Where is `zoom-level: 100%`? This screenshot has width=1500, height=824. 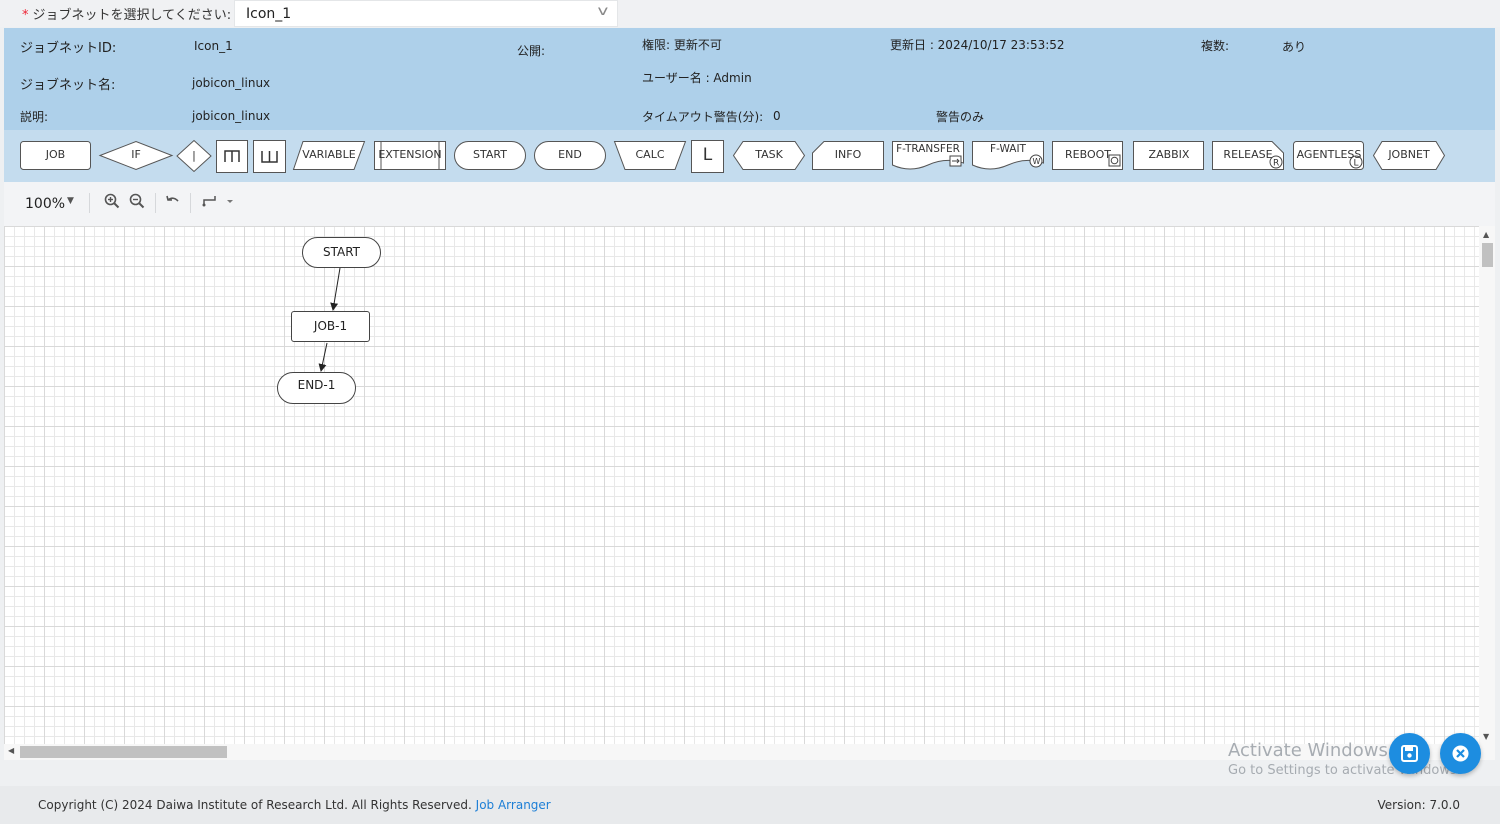 zoom-level: 100% is located at coordinates (45, 204).